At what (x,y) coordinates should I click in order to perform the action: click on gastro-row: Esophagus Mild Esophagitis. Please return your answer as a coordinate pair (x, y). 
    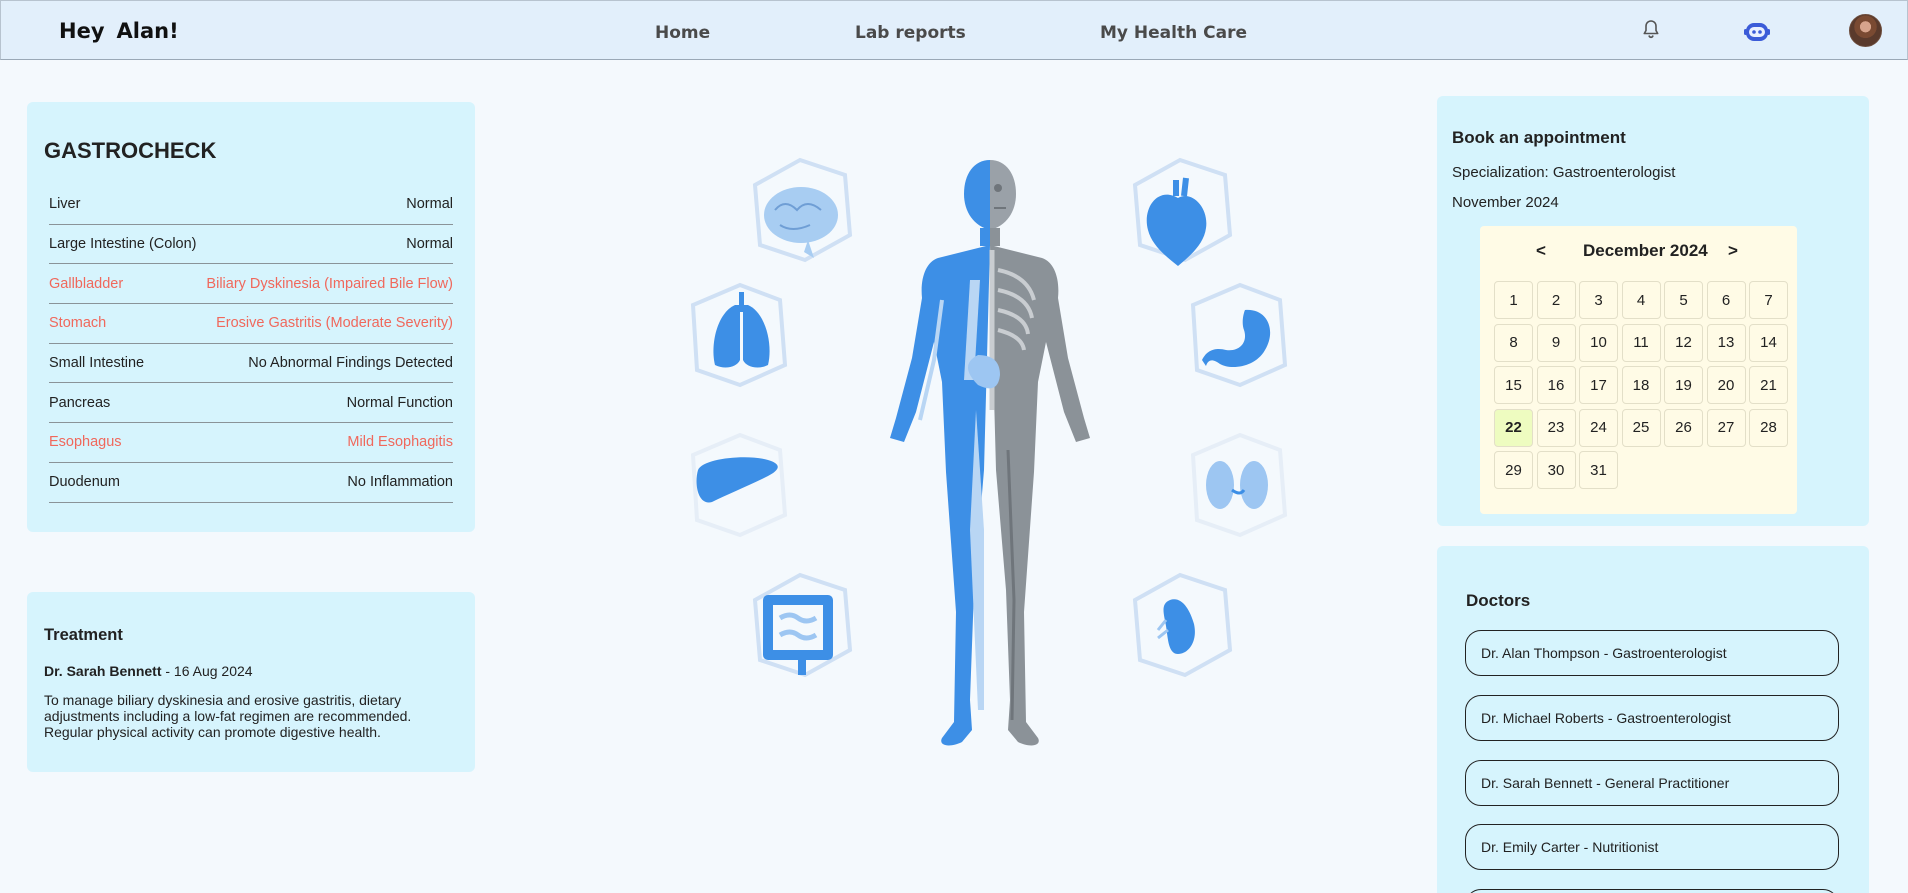
    Looking at the image, I should click on (251, 443).